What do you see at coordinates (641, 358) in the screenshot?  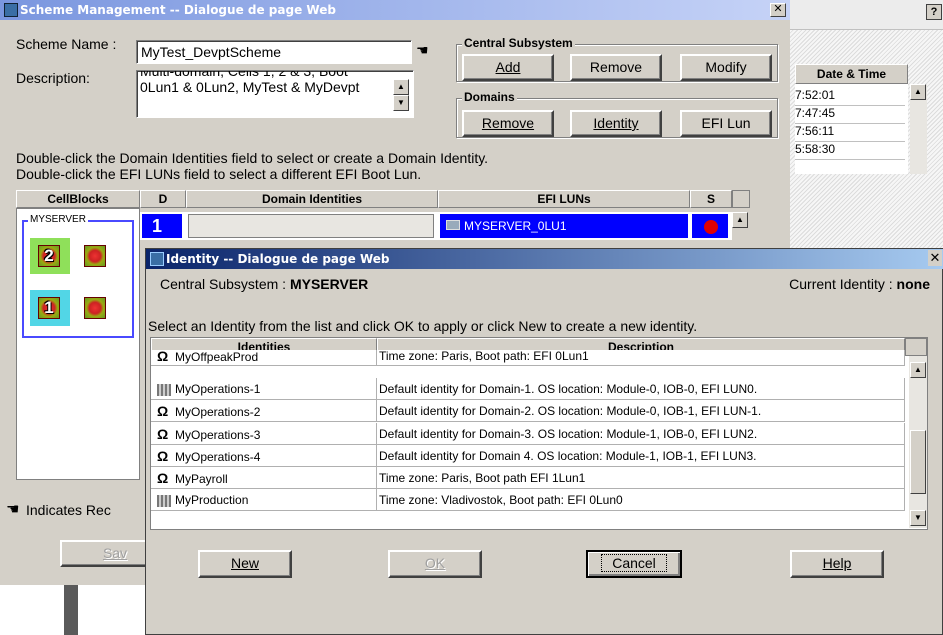 I see `identity-row-description: Time zone: Paris, Boot path: EFI 0Lun1` at bounding box center [641, 358].